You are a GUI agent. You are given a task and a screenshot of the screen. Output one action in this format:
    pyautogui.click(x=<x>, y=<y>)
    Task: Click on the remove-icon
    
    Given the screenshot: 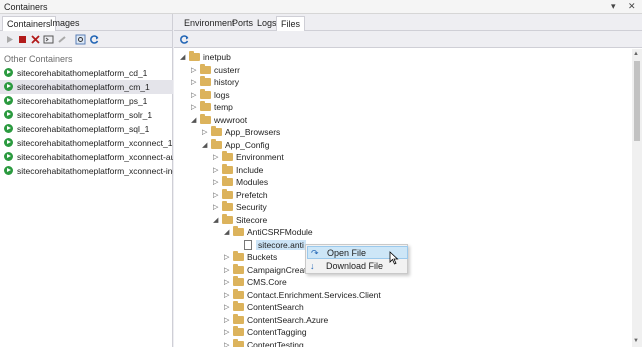 What is the action you would take?
    pyautogui.click(x=35, y=39)
    